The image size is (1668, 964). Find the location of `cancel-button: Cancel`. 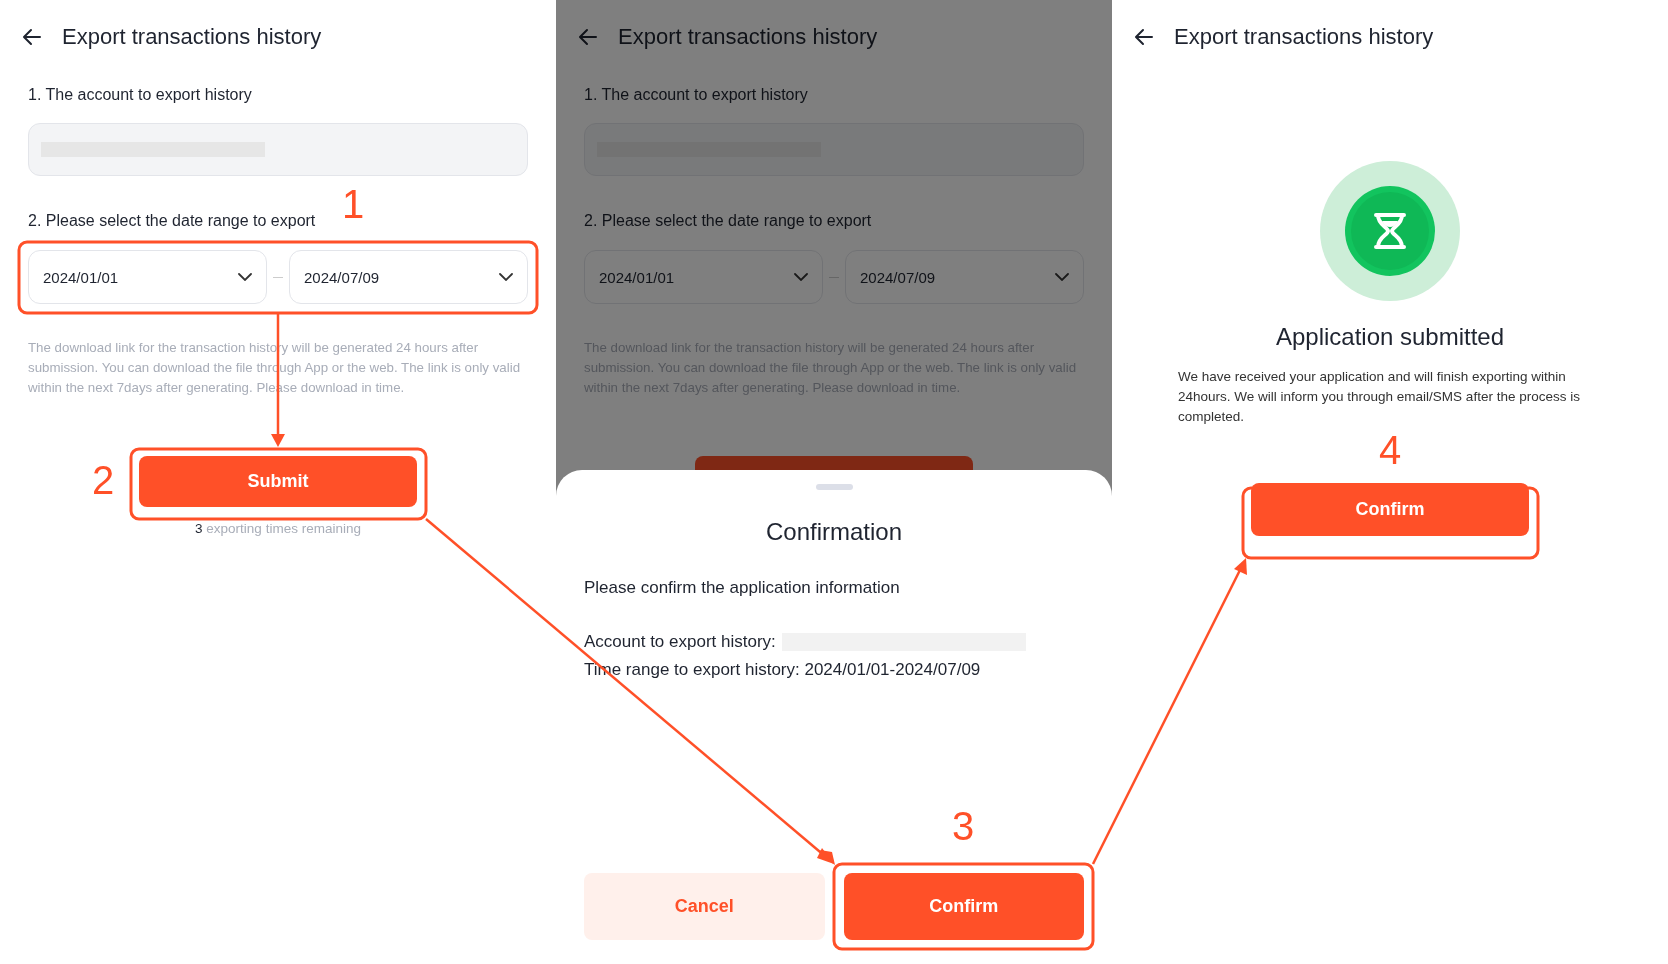

cancel-button: Cancel is located at coordinates (704, 906).